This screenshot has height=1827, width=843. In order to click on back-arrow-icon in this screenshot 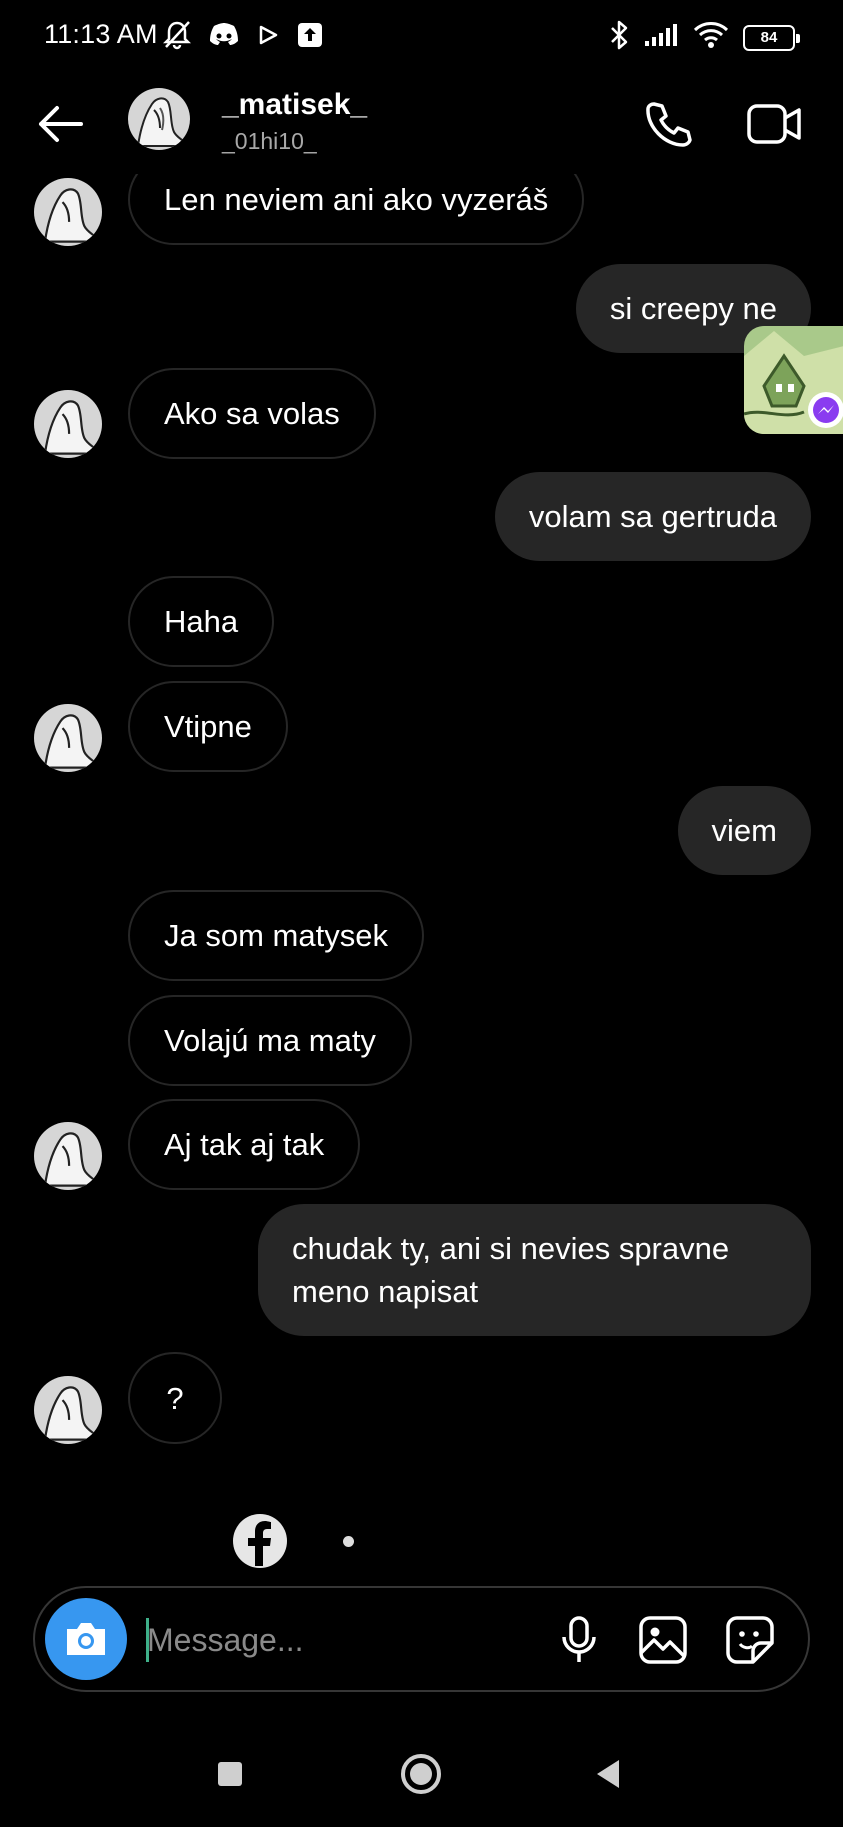, I will do `click(61, 124)`.